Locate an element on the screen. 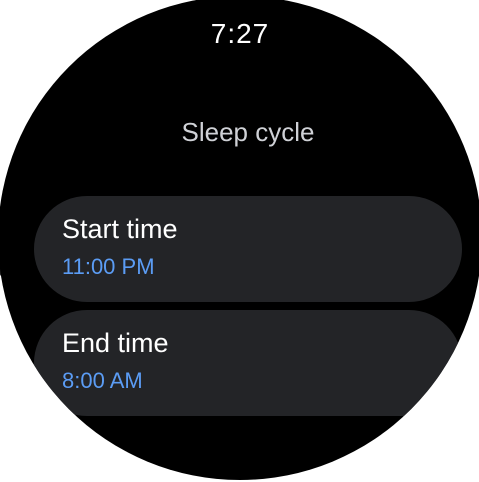  status-time: 7:27 is located at coordinates (240, 33).